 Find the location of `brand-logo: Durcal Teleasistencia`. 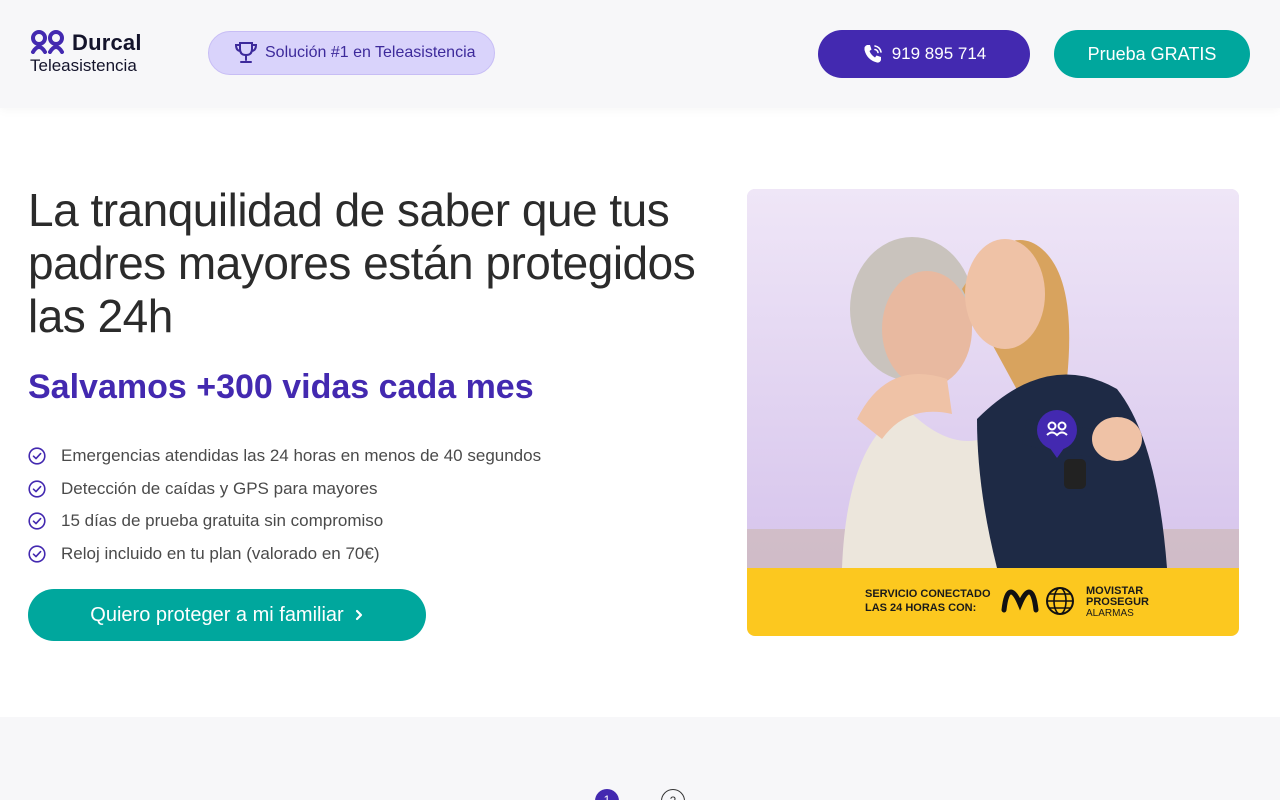

brand-logo: Durcal Teleasistencia is located at coordinates (95, 54).